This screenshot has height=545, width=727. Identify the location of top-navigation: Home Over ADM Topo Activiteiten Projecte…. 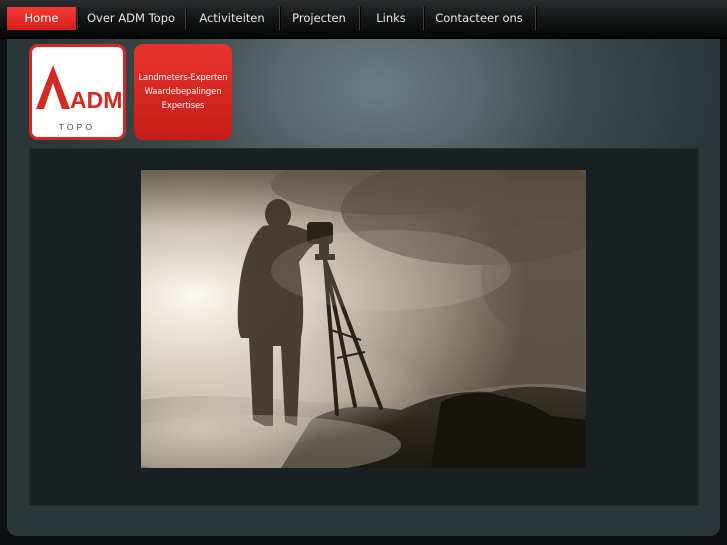
(363, 19).